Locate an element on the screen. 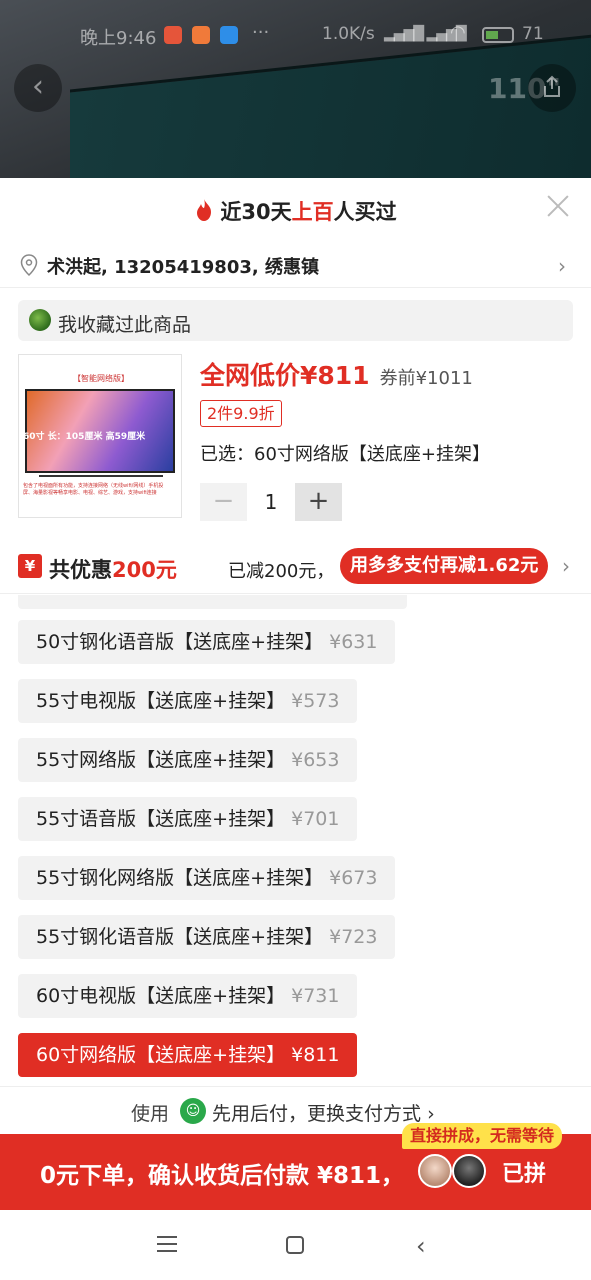 The height and width of the screenshot is (1280, 591). pay-later-prefix: 使用 is located at coordinates (150, 1114).